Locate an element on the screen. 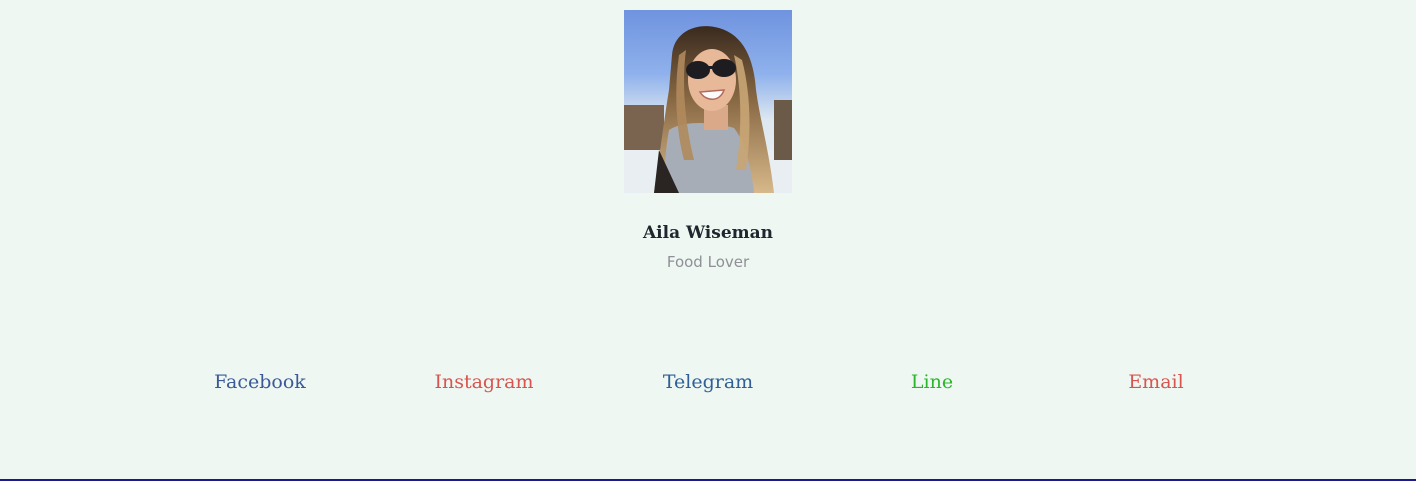 The height and width of the screenshot is (481, 1416). profile-role: Food Lover is located at coordinates (708, 262).